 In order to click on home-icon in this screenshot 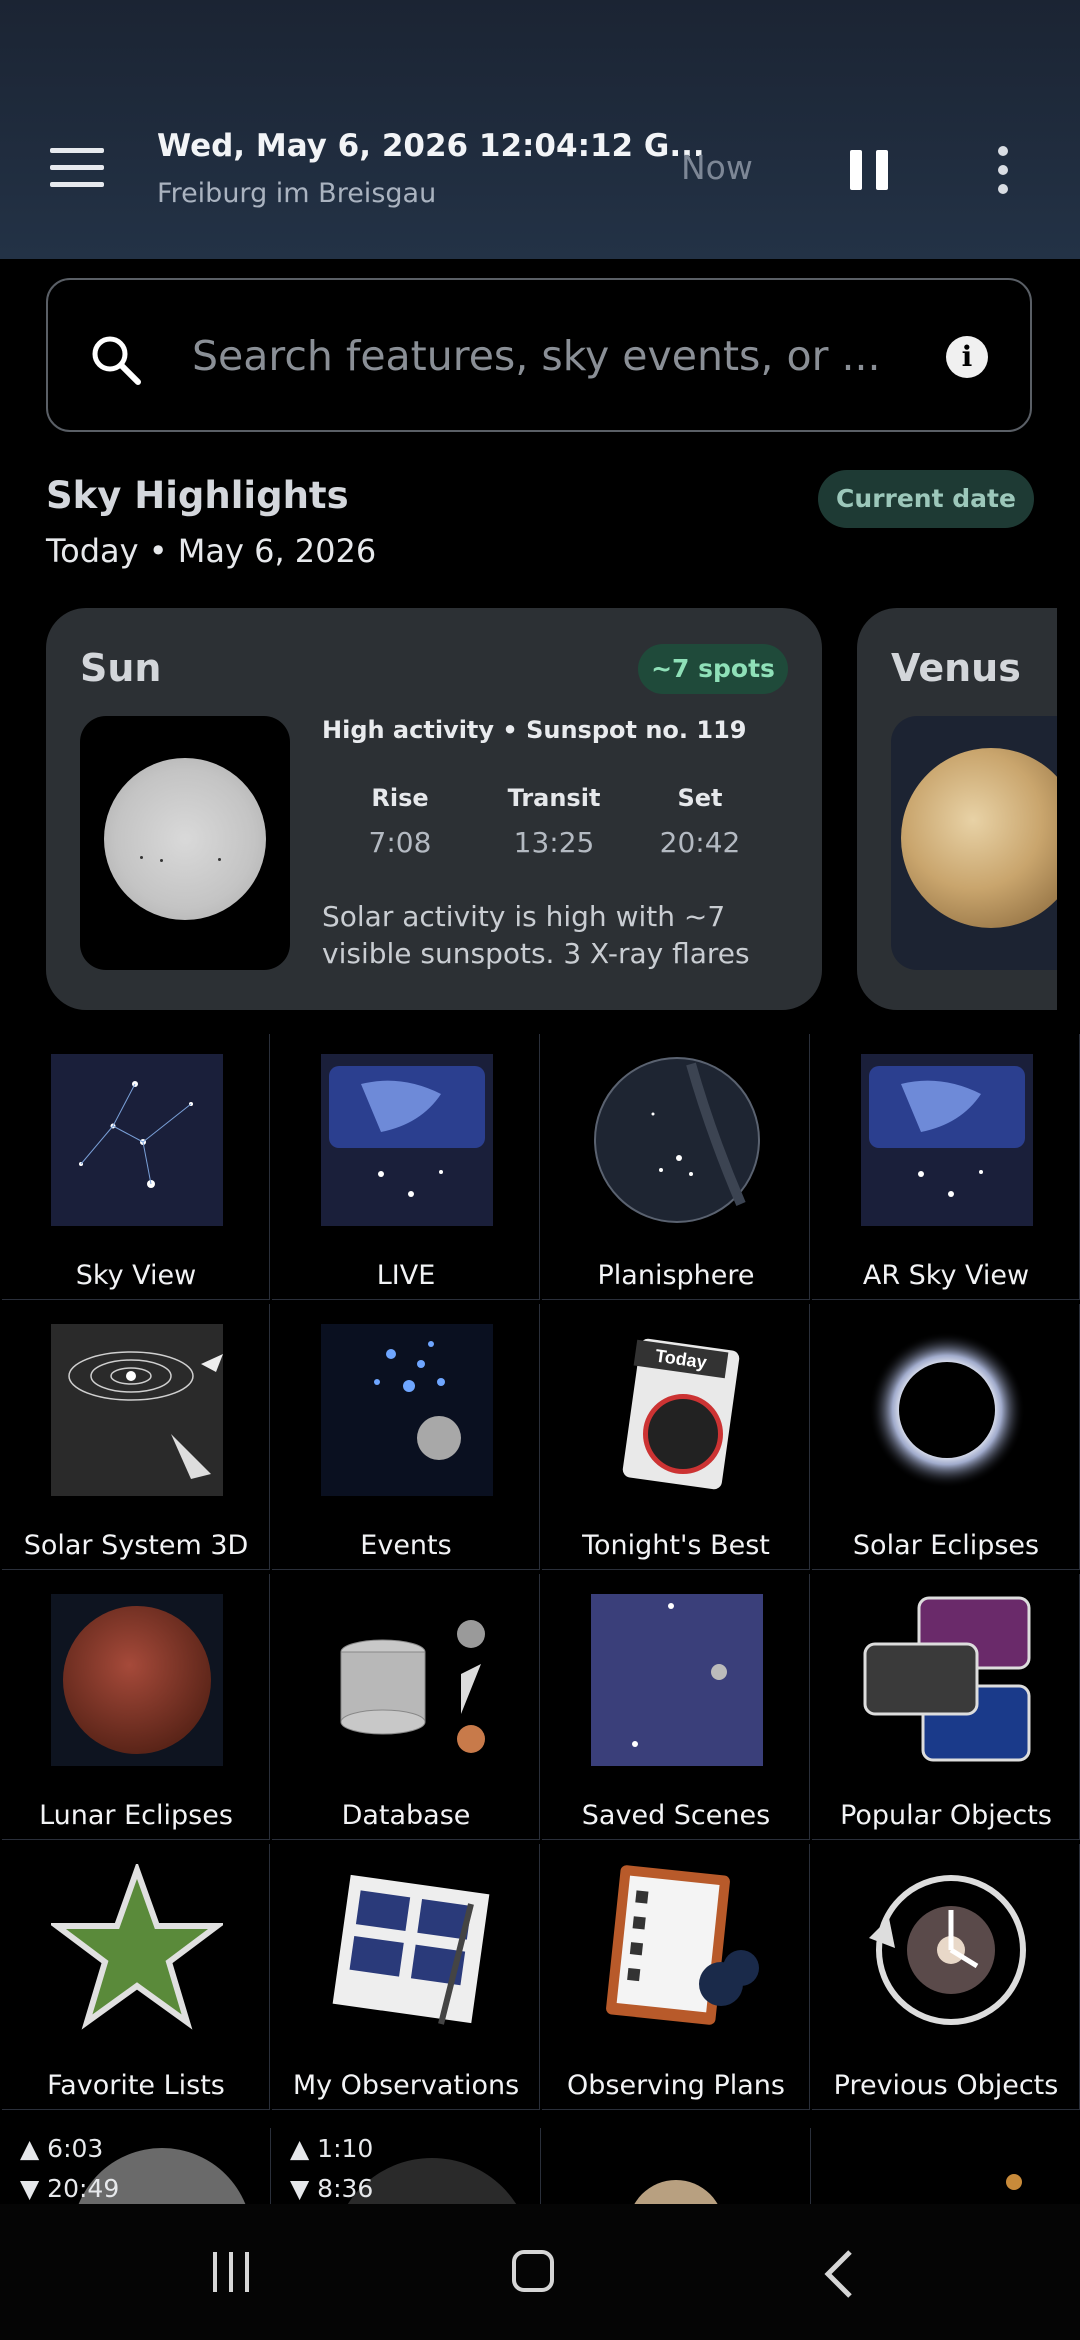, I will do `click(533, 2271)`.